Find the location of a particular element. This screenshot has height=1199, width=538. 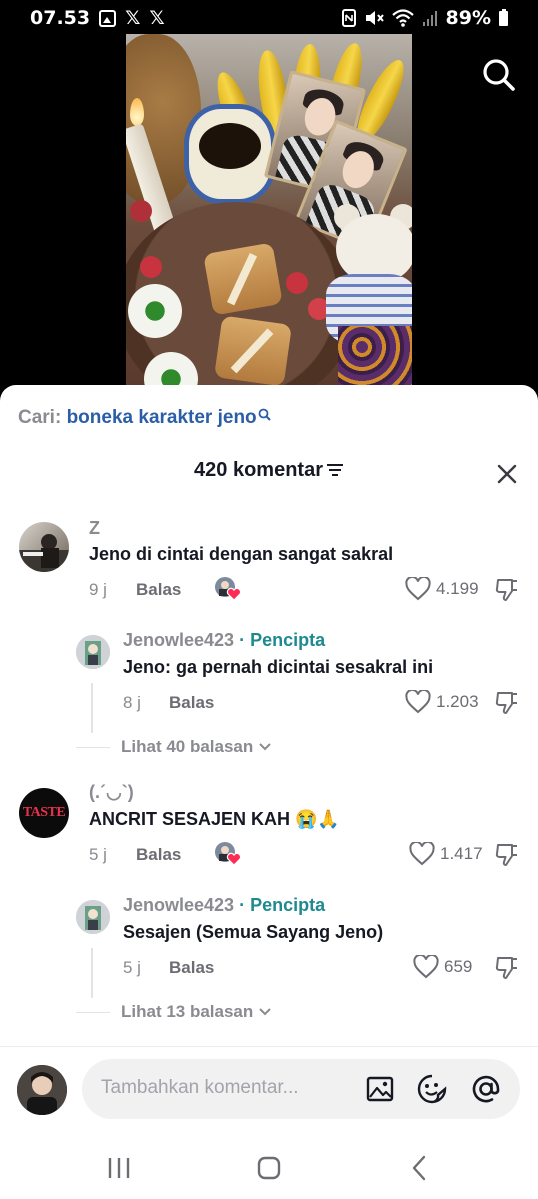

related-search-term: boneka karakter jeno is located at coordinates (162, 417).